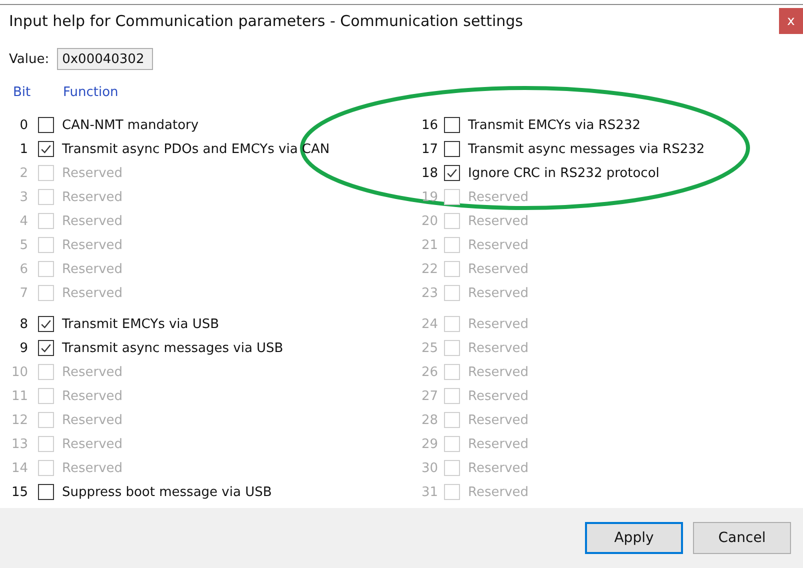 The width and height of the screenshot is (803, 568). I want to click on bit-number: 4, so click(23, 221).